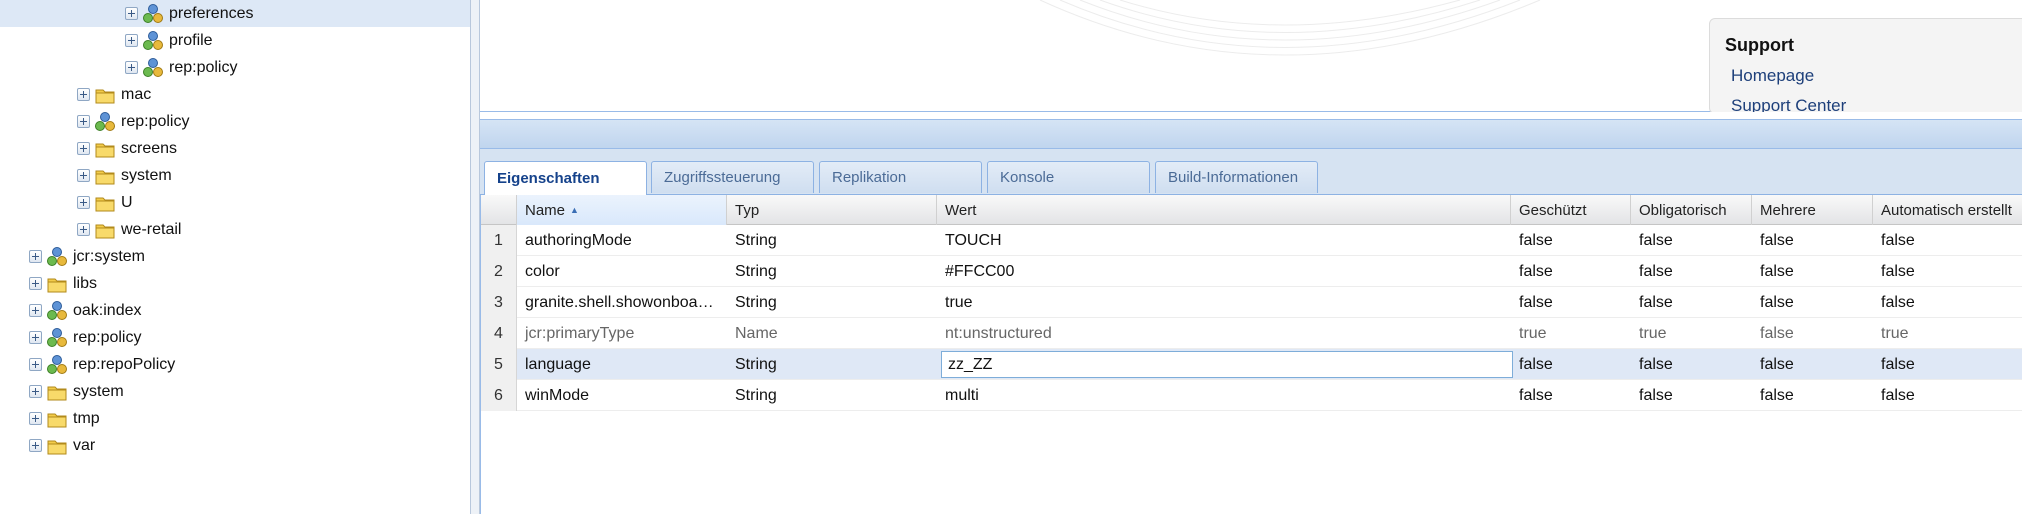  What do you see at coordinates (235, 283) in the screenshot?
I see `tree-node: libs` at bounding box center [235, 283].